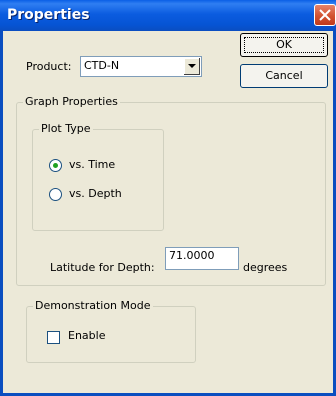  Describe the element at coordinates (66, 128) in the screenshot. I see `plot-type-title: Plot Type` at that location.